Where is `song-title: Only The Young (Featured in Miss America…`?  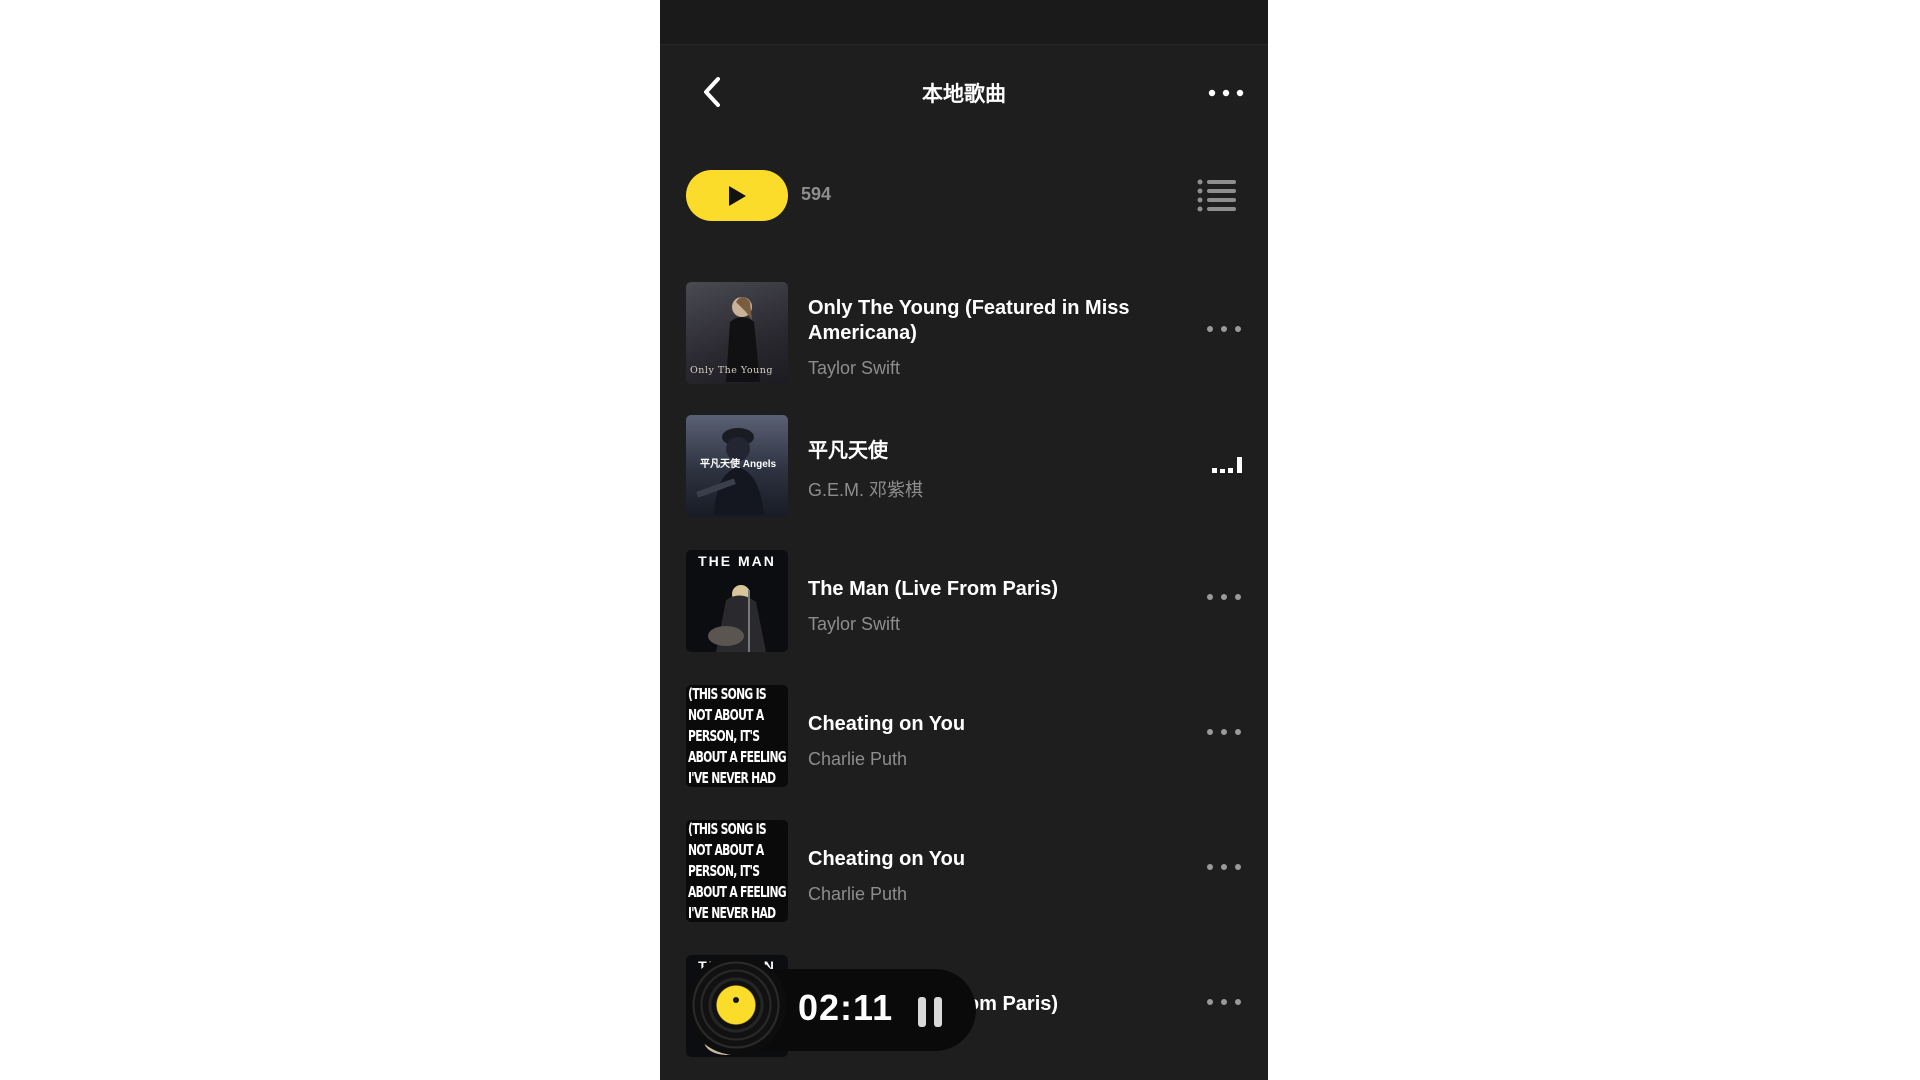 song-title: Only The Young (Featured in Miss America… is located at coordinates (969, 320).